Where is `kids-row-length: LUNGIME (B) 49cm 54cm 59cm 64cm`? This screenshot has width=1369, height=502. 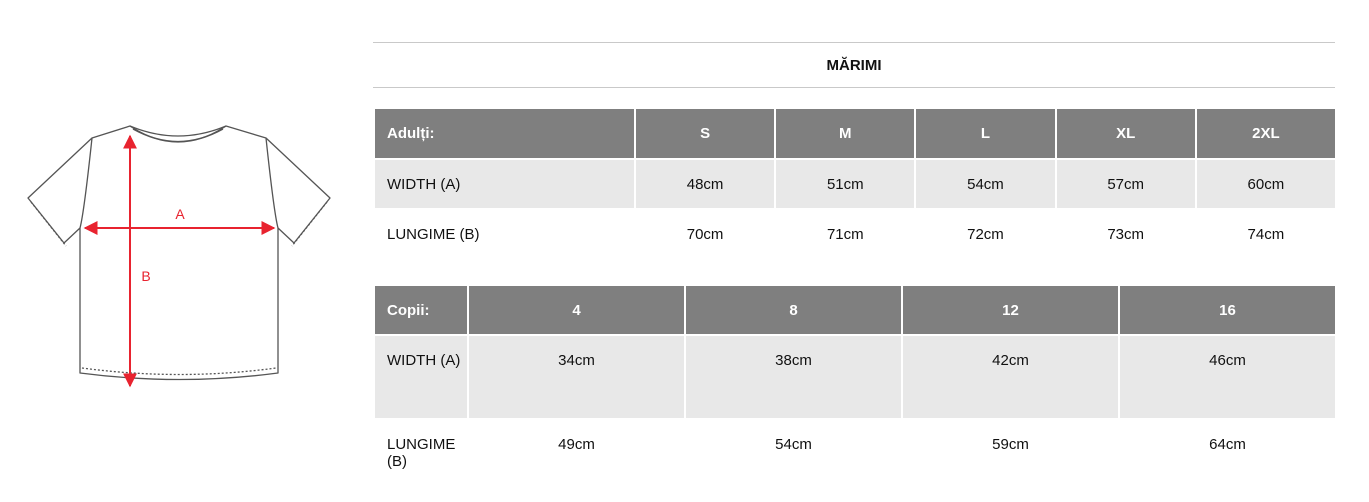
kids-row-length: LUNGIME (B) 49cm 54cm 59cm 64cm is located at coordinates (855, 460).